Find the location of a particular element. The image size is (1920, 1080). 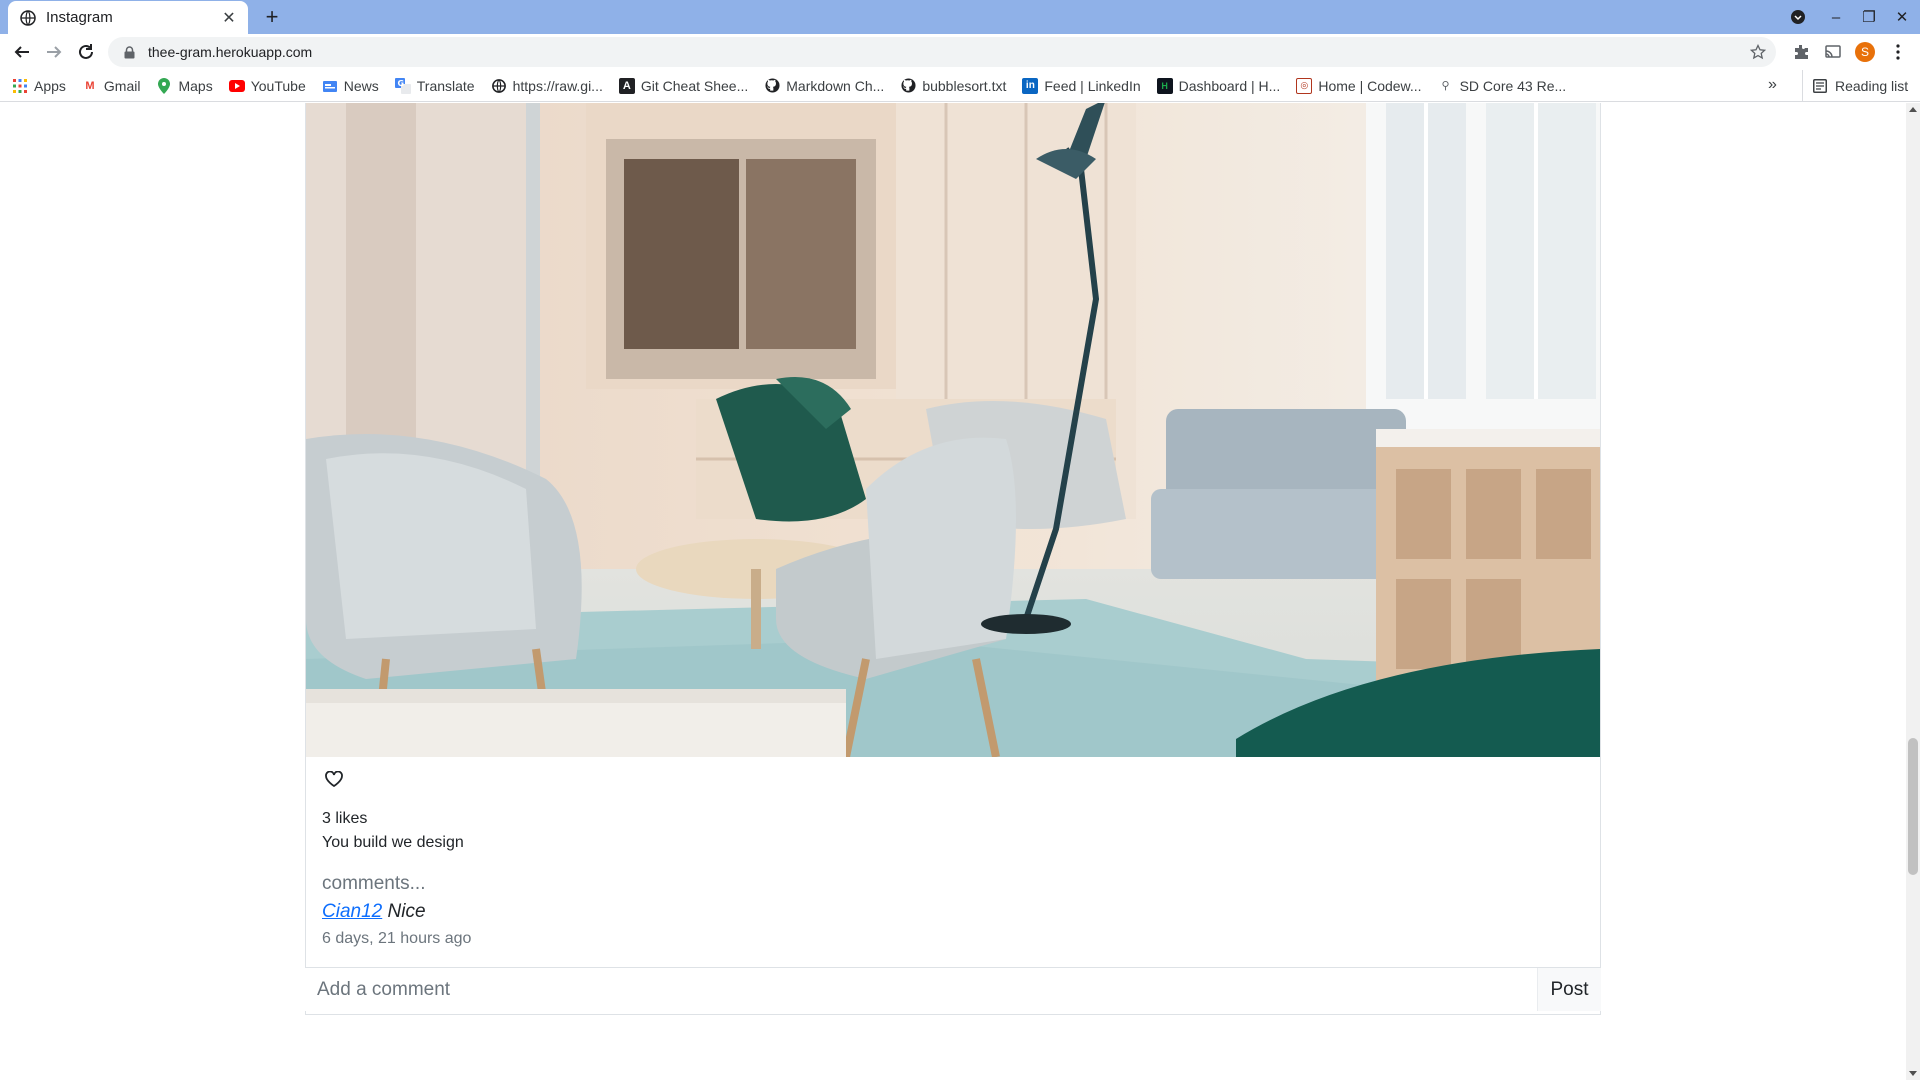

bookmark-apps: Apps is located at coordinates (39, 86).